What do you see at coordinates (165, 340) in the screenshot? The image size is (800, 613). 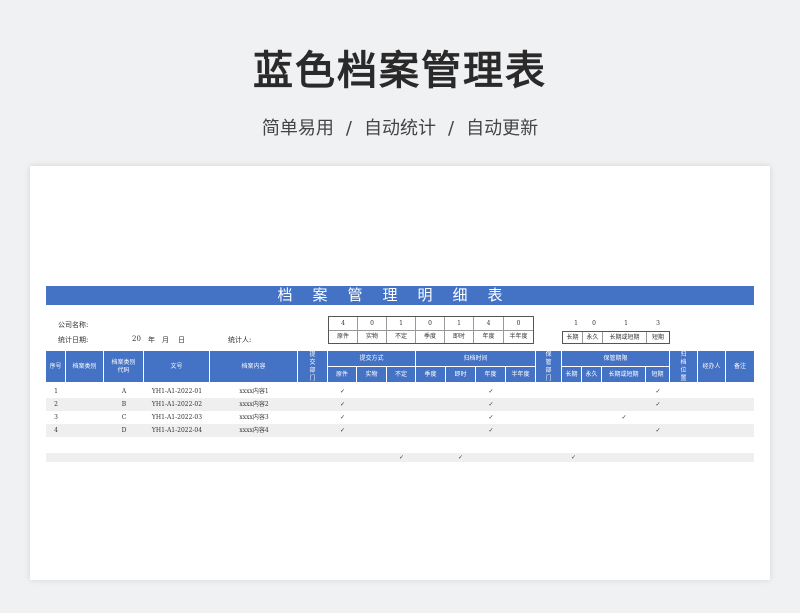 I see `date-month-unit: 月` at bounding box center [165, 340].